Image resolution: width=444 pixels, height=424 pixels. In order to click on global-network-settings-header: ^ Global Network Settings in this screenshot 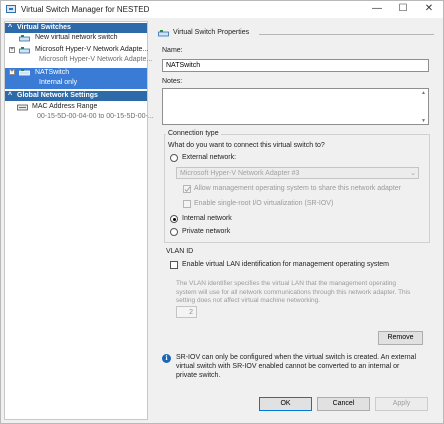, I will do `click(76, 96)`.